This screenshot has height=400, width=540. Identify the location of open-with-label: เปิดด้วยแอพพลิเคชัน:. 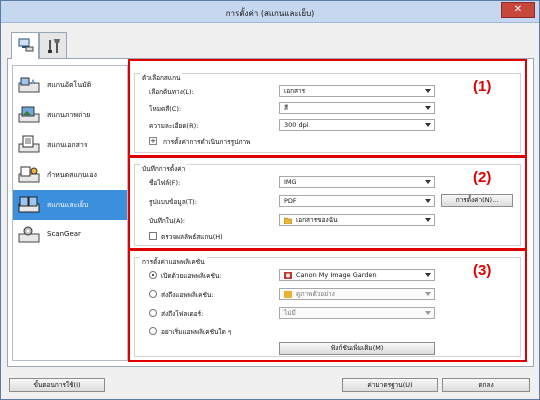
(191, 276).